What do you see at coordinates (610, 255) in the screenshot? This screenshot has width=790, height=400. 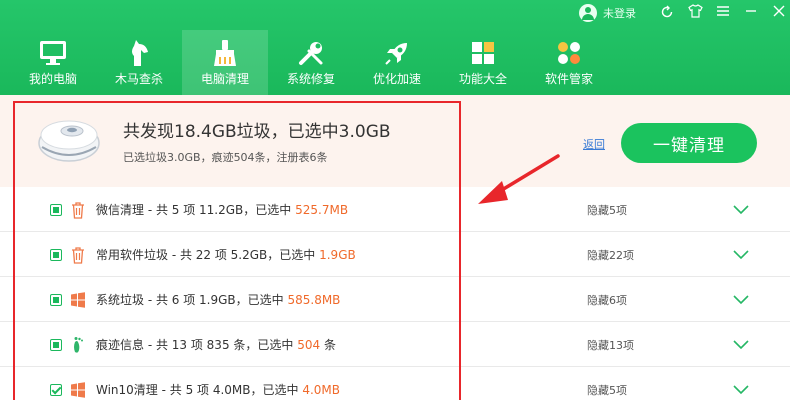 I see `hidden-count: 隐藏22项` at bounding box center [610, 255].